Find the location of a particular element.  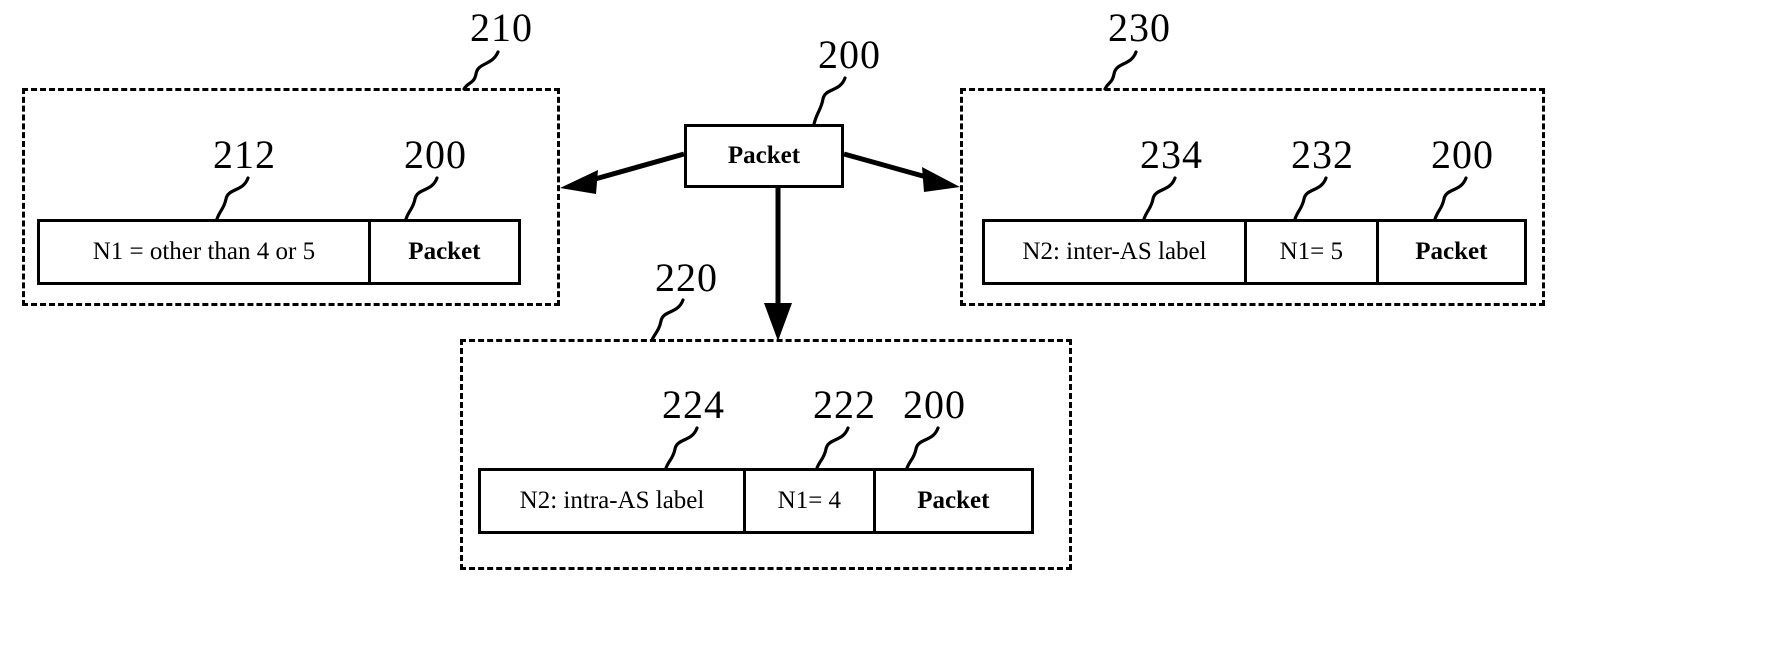

ref-numeral-200-right: 200 is located at coordinates (1462, 154).